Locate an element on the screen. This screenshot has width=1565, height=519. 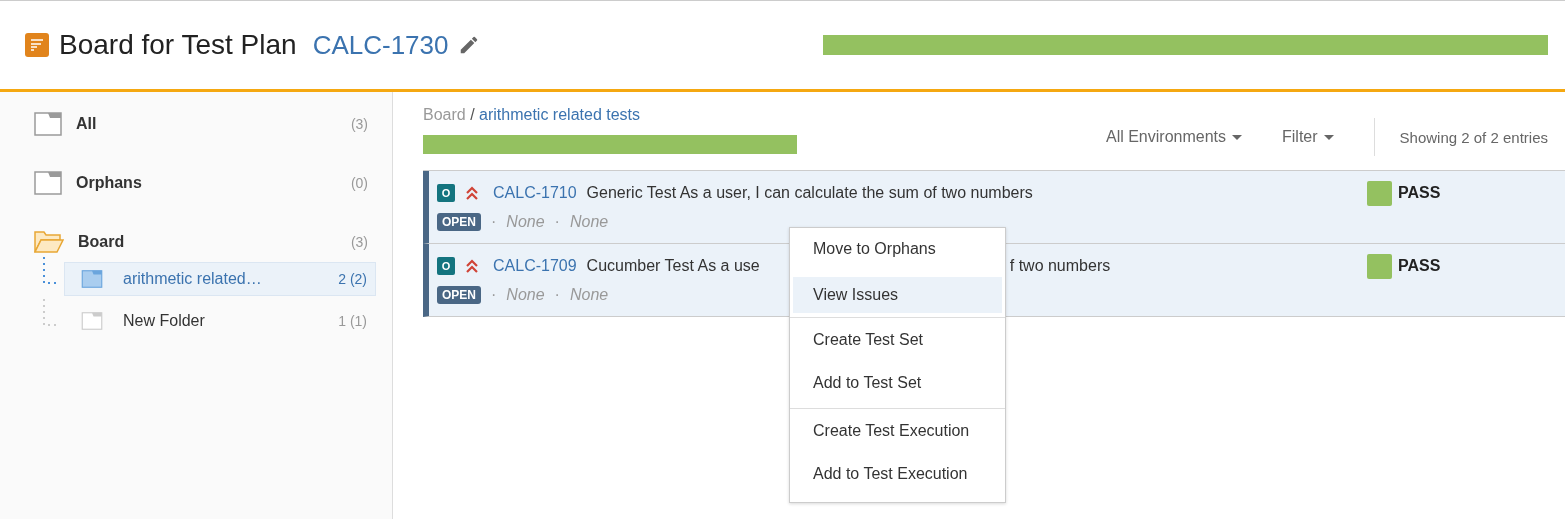
issue-link: CALC-1710 is located at coordinates (535, 193).